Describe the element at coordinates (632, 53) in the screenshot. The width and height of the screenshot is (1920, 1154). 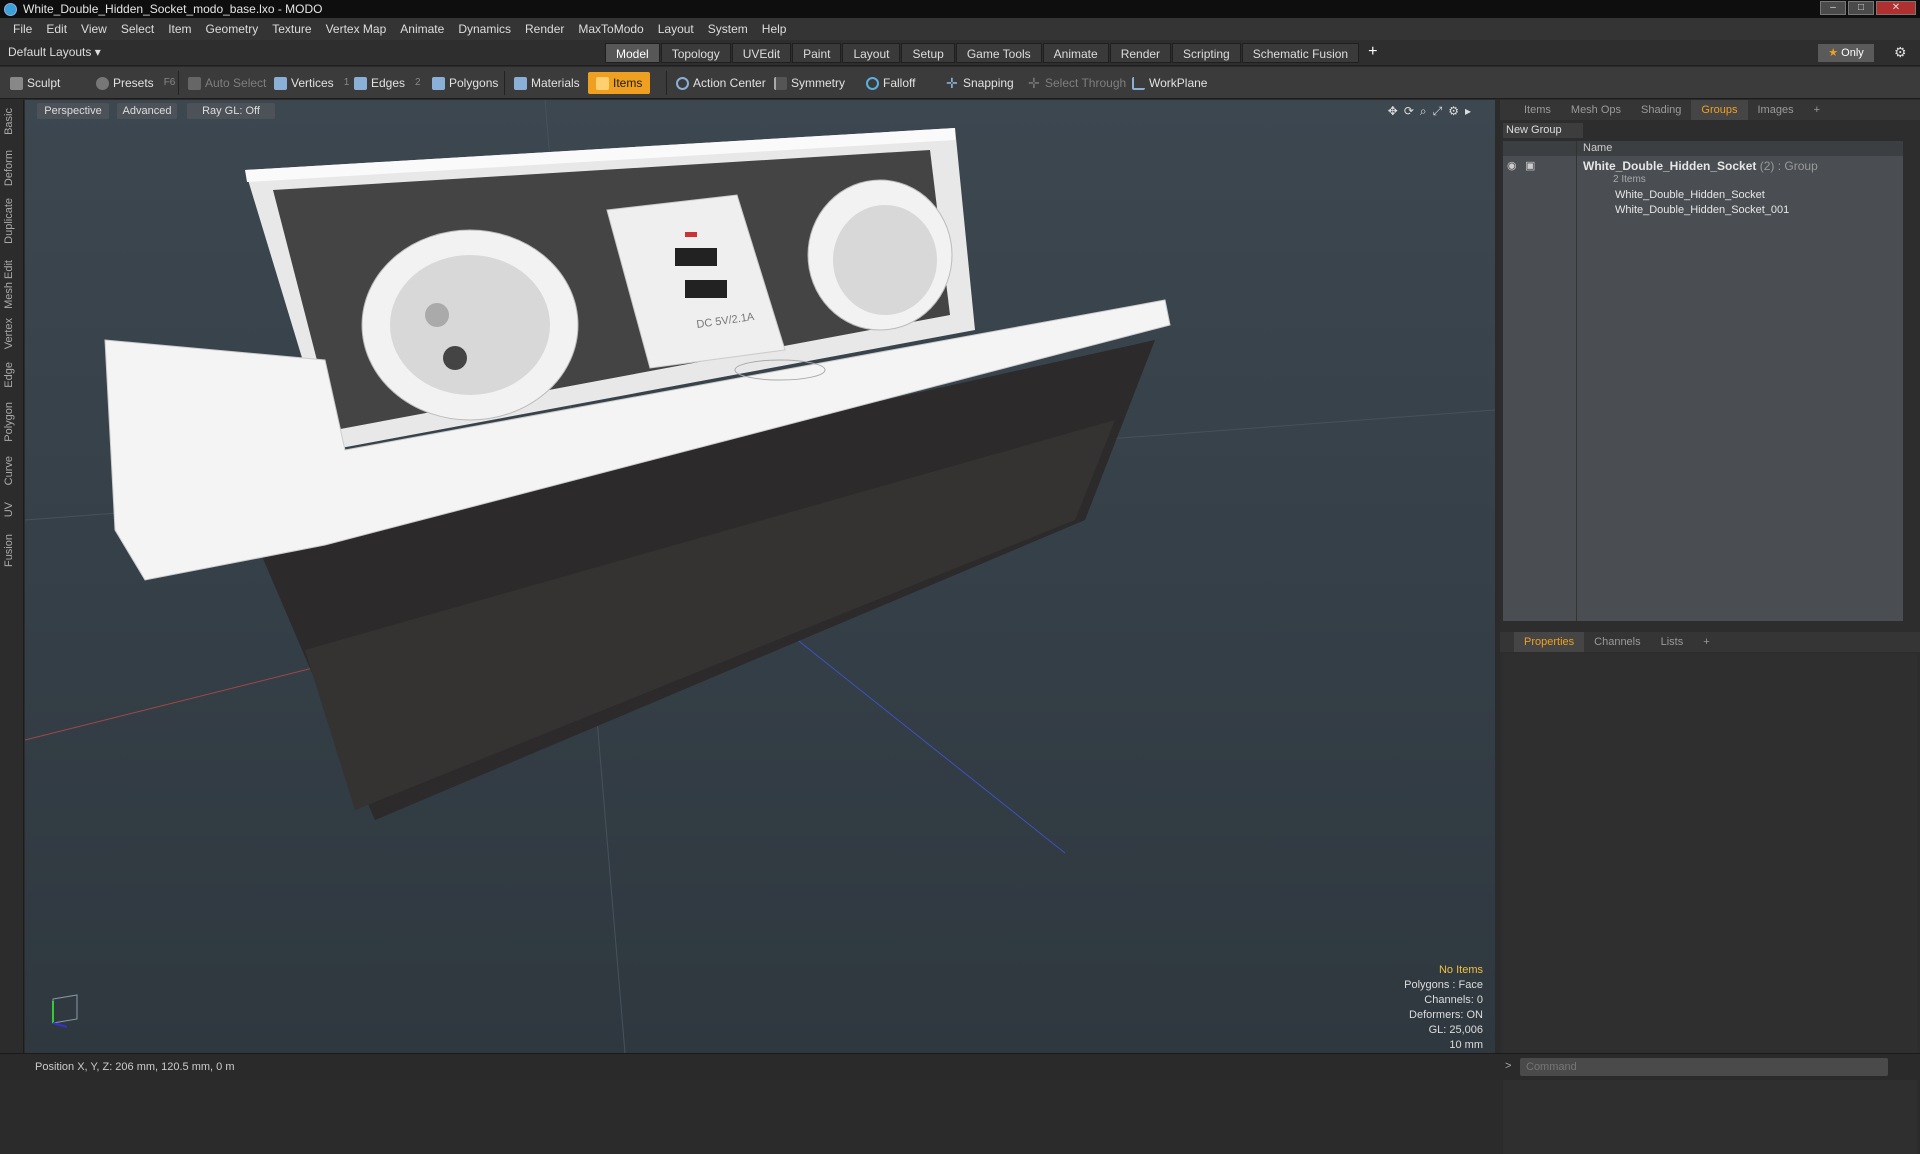
I see `tab-model: Model` at that location.